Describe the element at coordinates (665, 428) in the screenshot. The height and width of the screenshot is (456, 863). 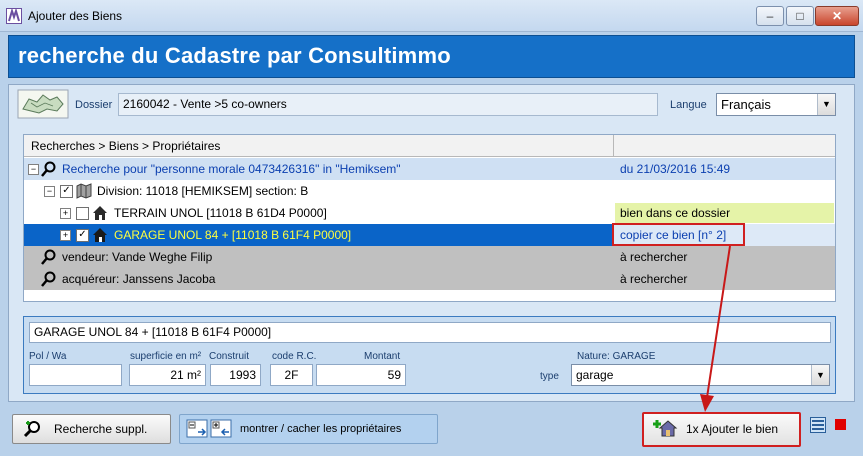
I see `add-house-icon` at that location.